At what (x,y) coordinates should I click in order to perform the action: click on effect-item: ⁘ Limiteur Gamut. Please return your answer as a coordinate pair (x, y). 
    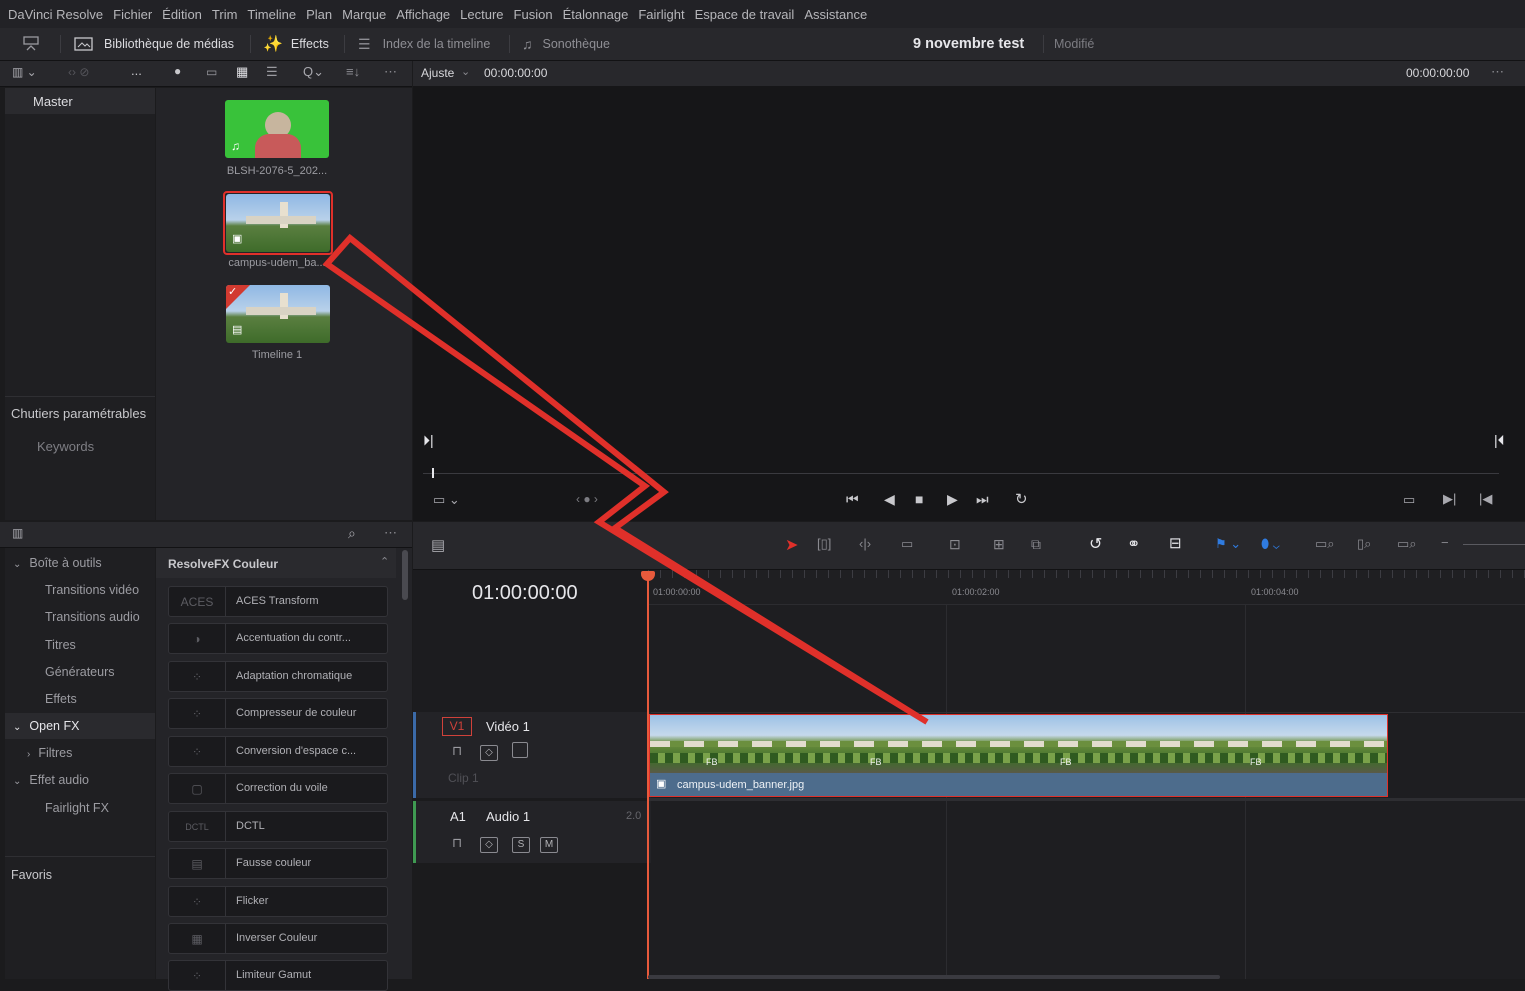
    Looking at the image, I should click on (278, 975).